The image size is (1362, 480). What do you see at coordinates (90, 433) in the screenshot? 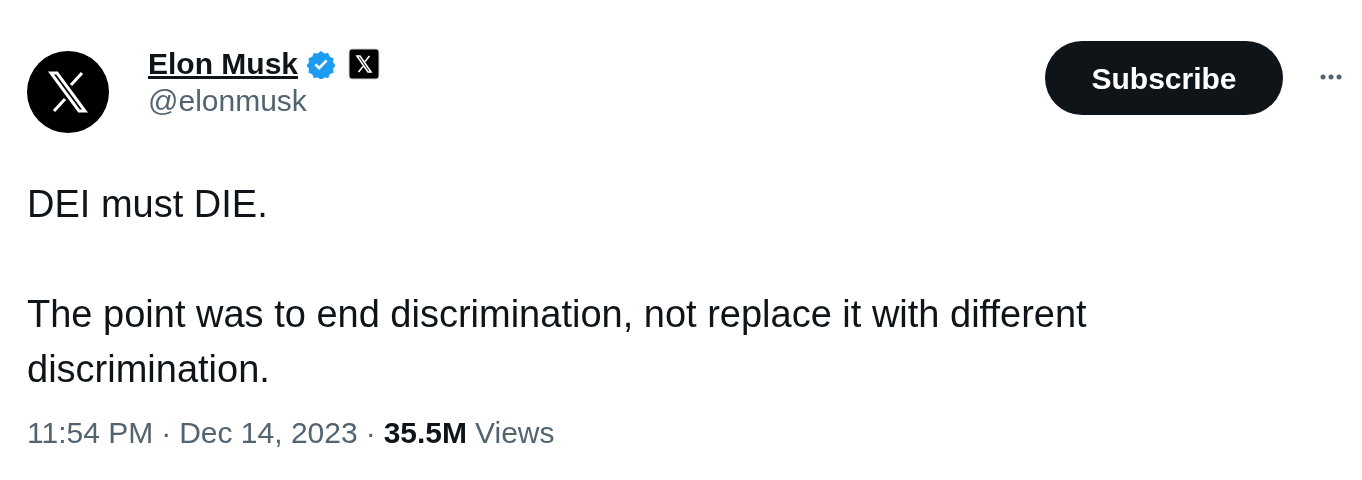
I see `tweet-time: 11:54 PM` at bounding box center [90, 433].